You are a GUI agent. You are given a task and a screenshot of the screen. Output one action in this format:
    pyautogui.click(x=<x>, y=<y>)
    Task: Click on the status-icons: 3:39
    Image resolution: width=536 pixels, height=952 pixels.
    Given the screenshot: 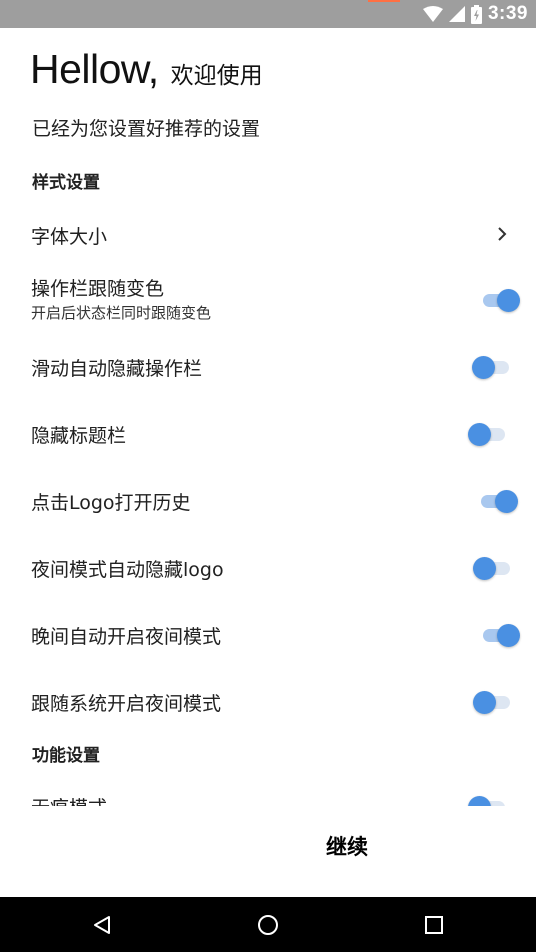 What is the action you would take?
    pyautogui.click(x=475, y=14)
    